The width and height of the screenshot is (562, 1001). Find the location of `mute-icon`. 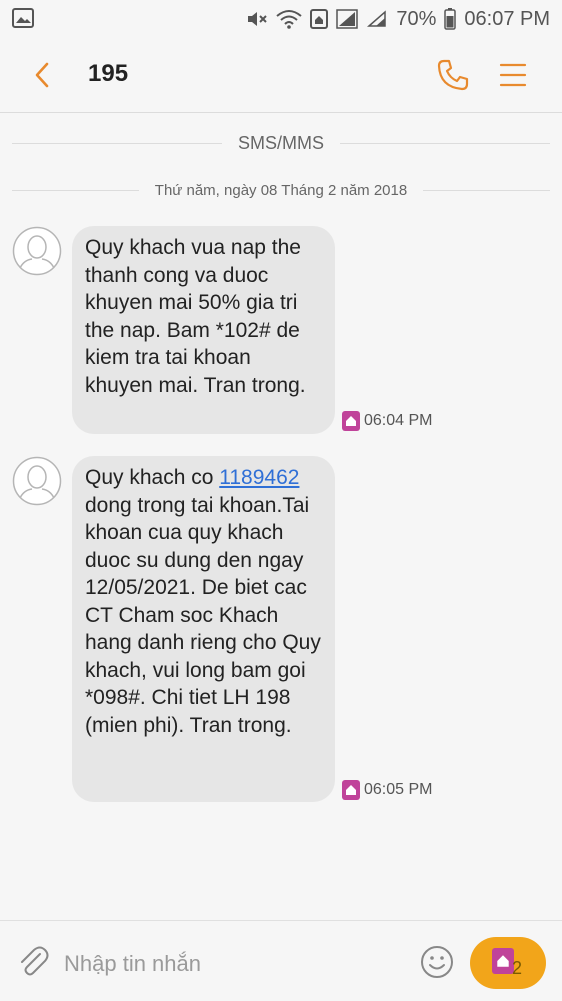

mute-icon is located at coordinates (257, 19).